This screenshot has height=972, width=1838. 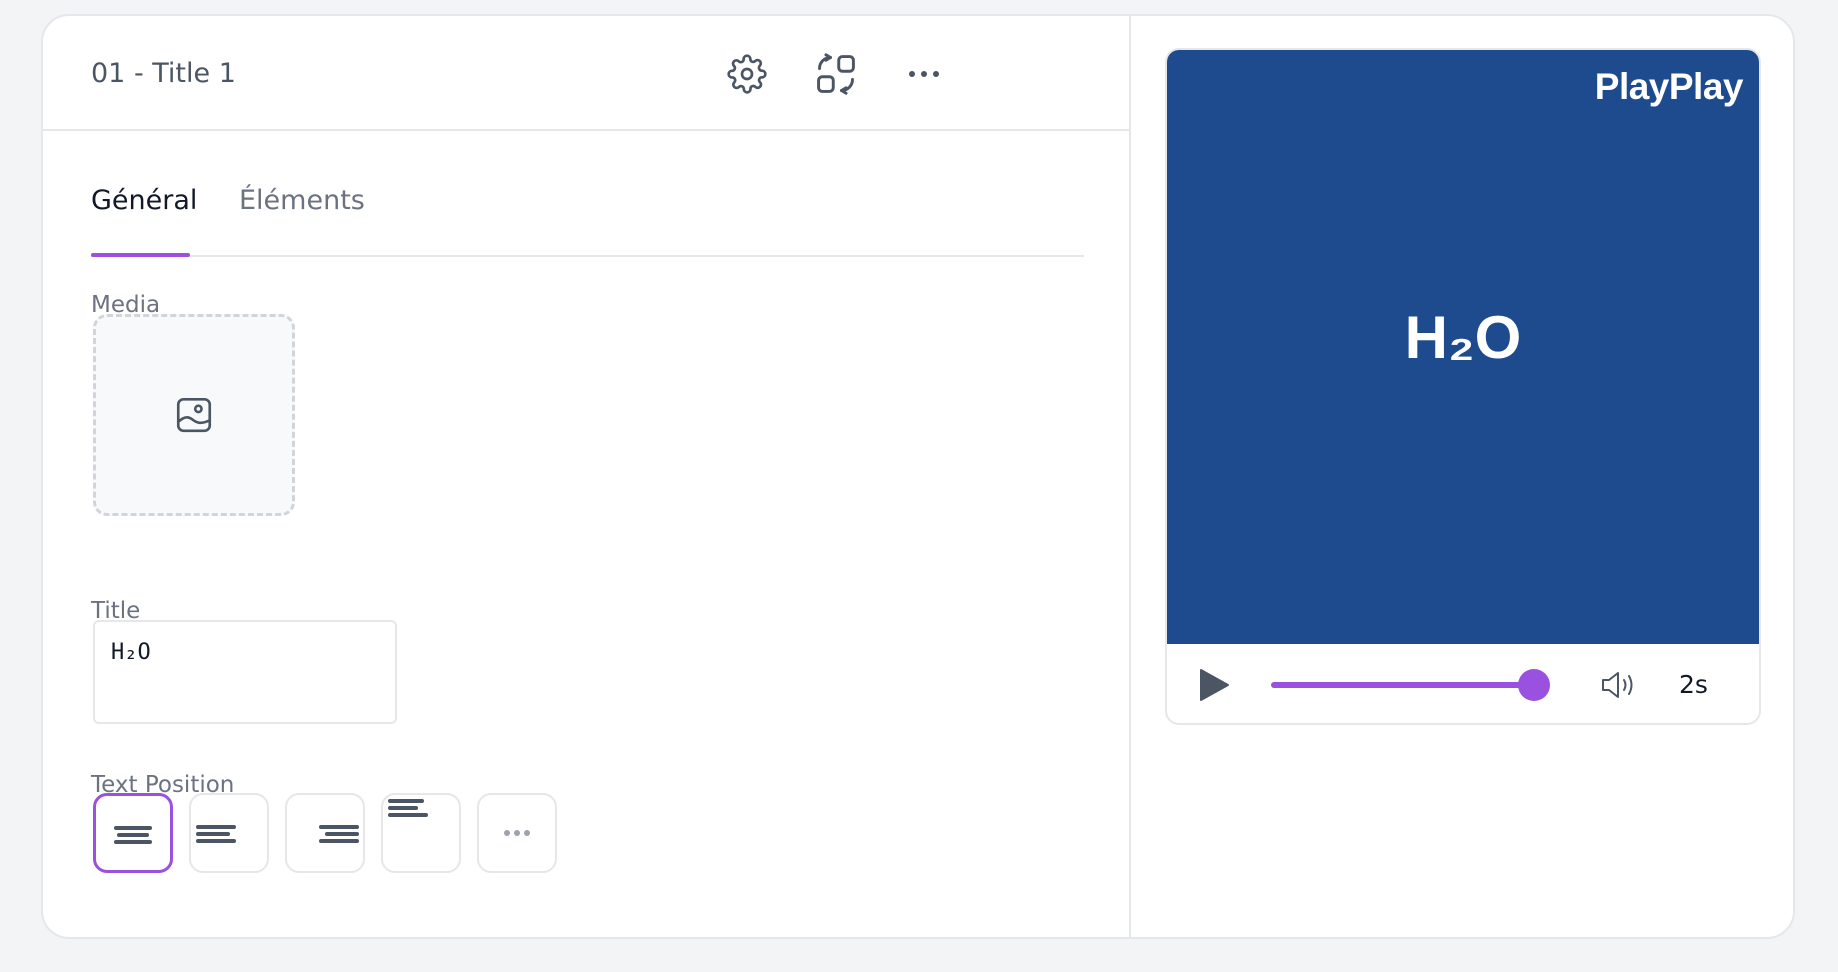 I want to click on media-dropzone, so click(x=194, y=415).